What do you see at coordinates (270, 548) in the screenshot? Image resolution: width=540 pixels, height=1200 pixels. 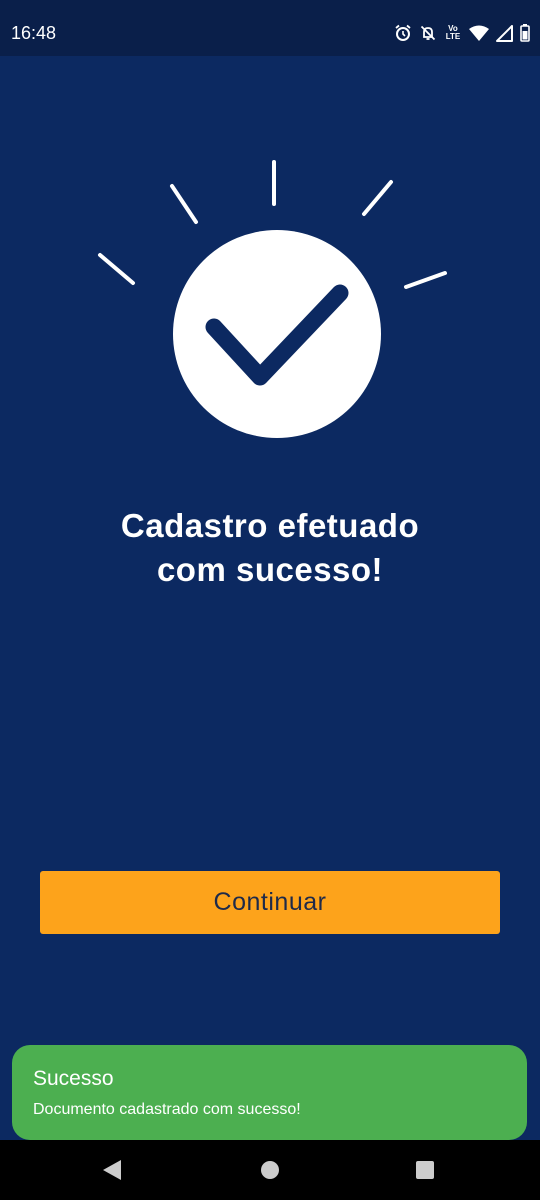 I see `success-title: Cadastro efetuado com sucesso!` at bounding box center [270, 548].